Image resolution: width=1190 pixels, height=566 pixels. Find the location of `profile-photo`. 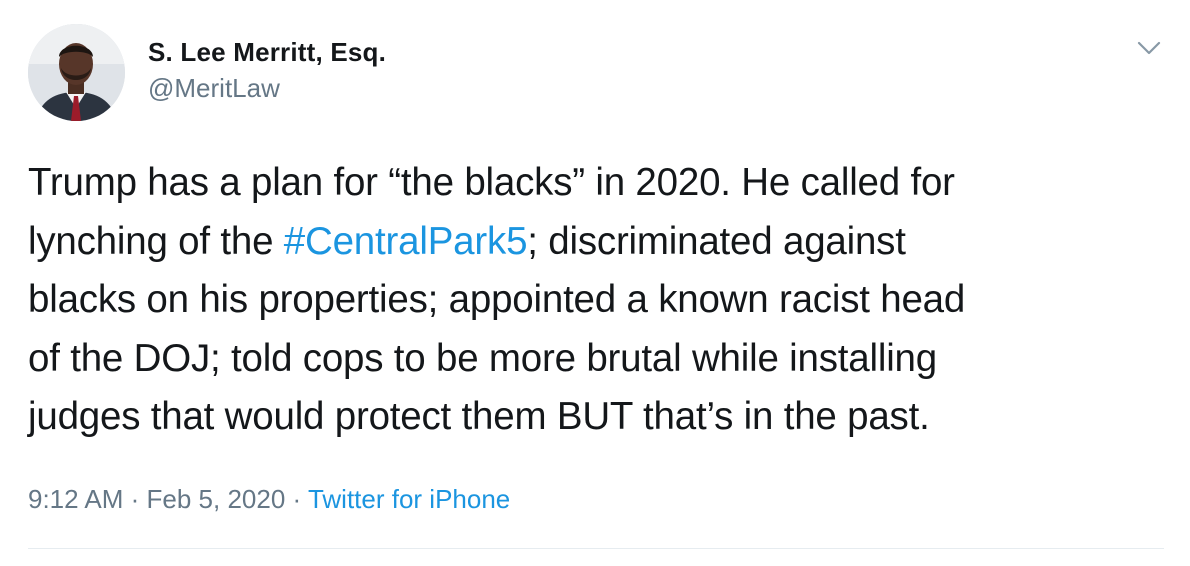

profile-photo is located at coordinates (76, 72).